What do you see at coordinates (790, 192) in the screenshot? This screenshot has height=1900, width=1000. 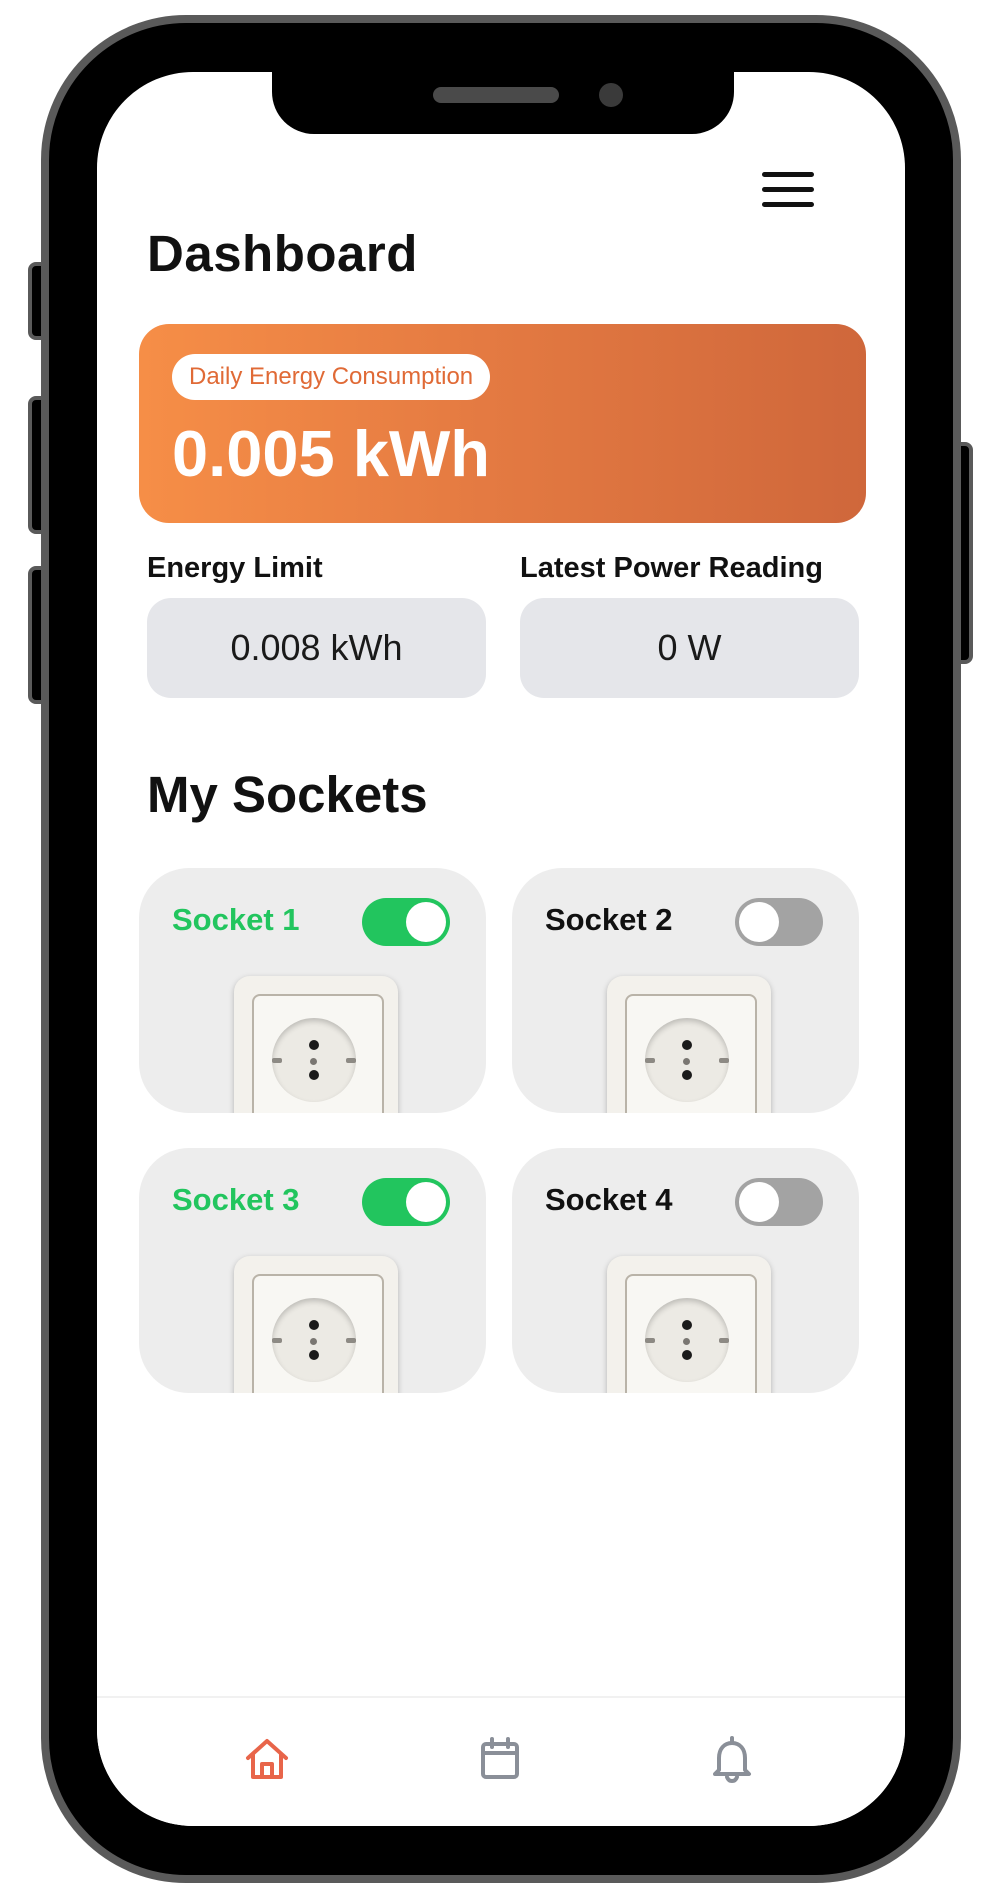 I see `hamburger-menu-icon` at bounding box center [790, 192].